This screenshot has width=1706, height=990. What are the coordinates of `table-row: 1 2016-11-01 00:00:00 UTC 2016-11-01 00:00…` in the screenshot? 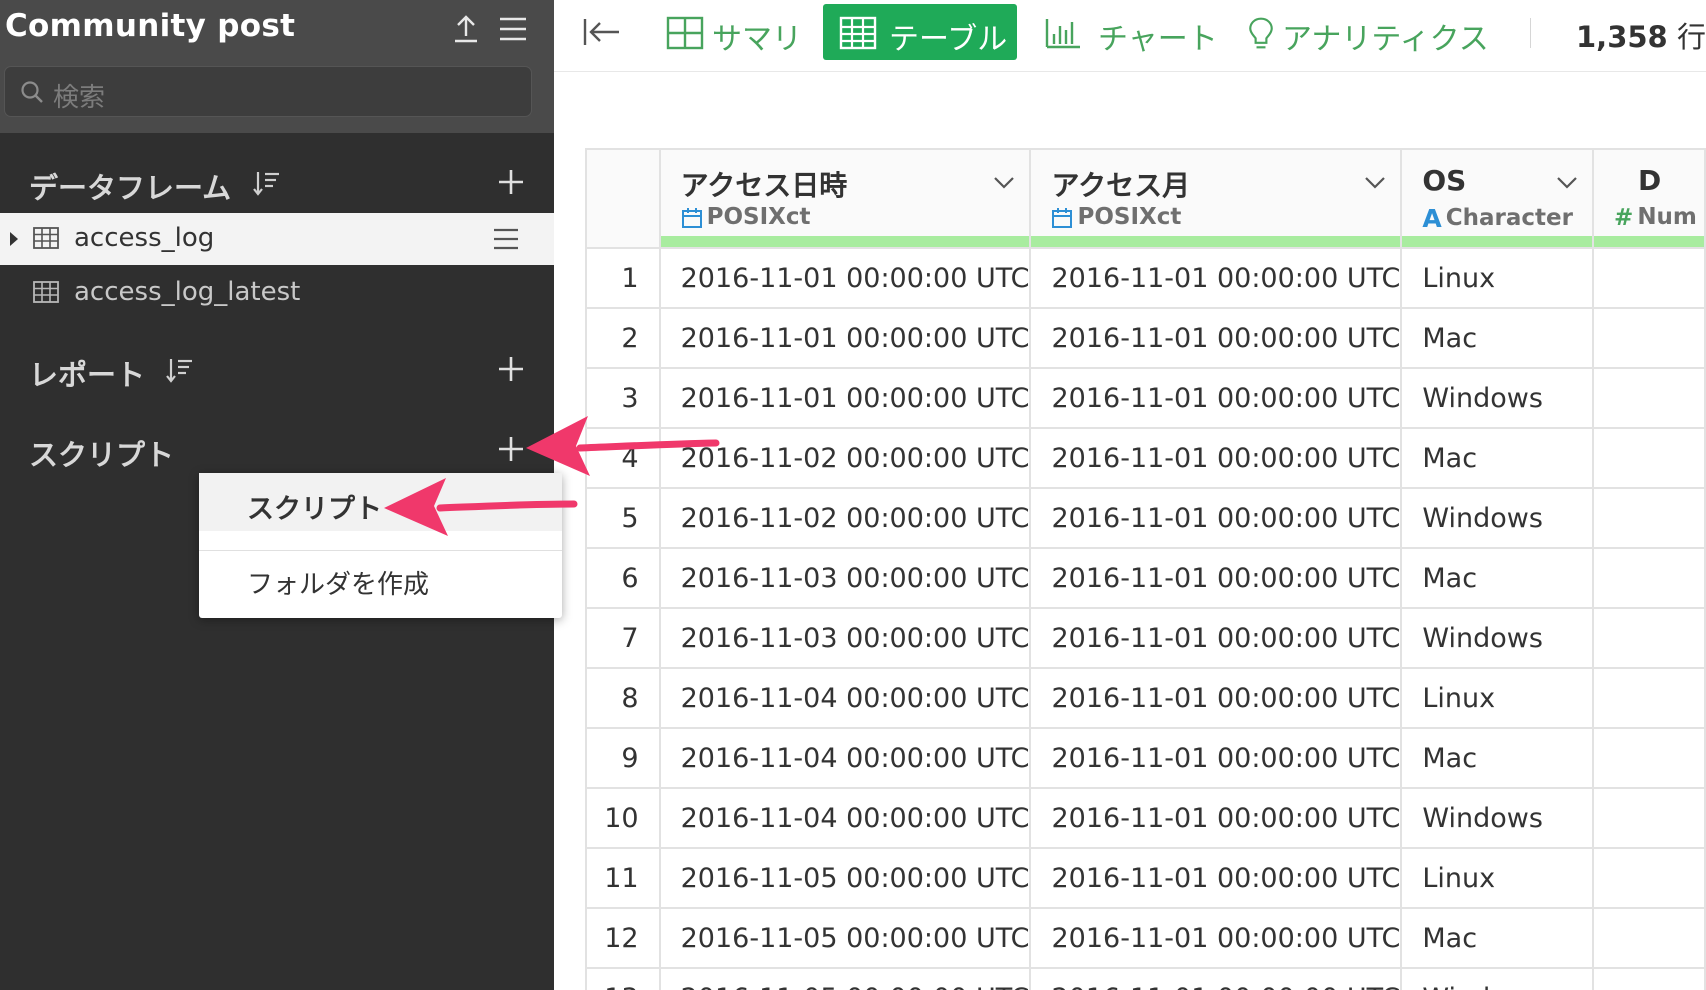 It's located at (1146, 278).